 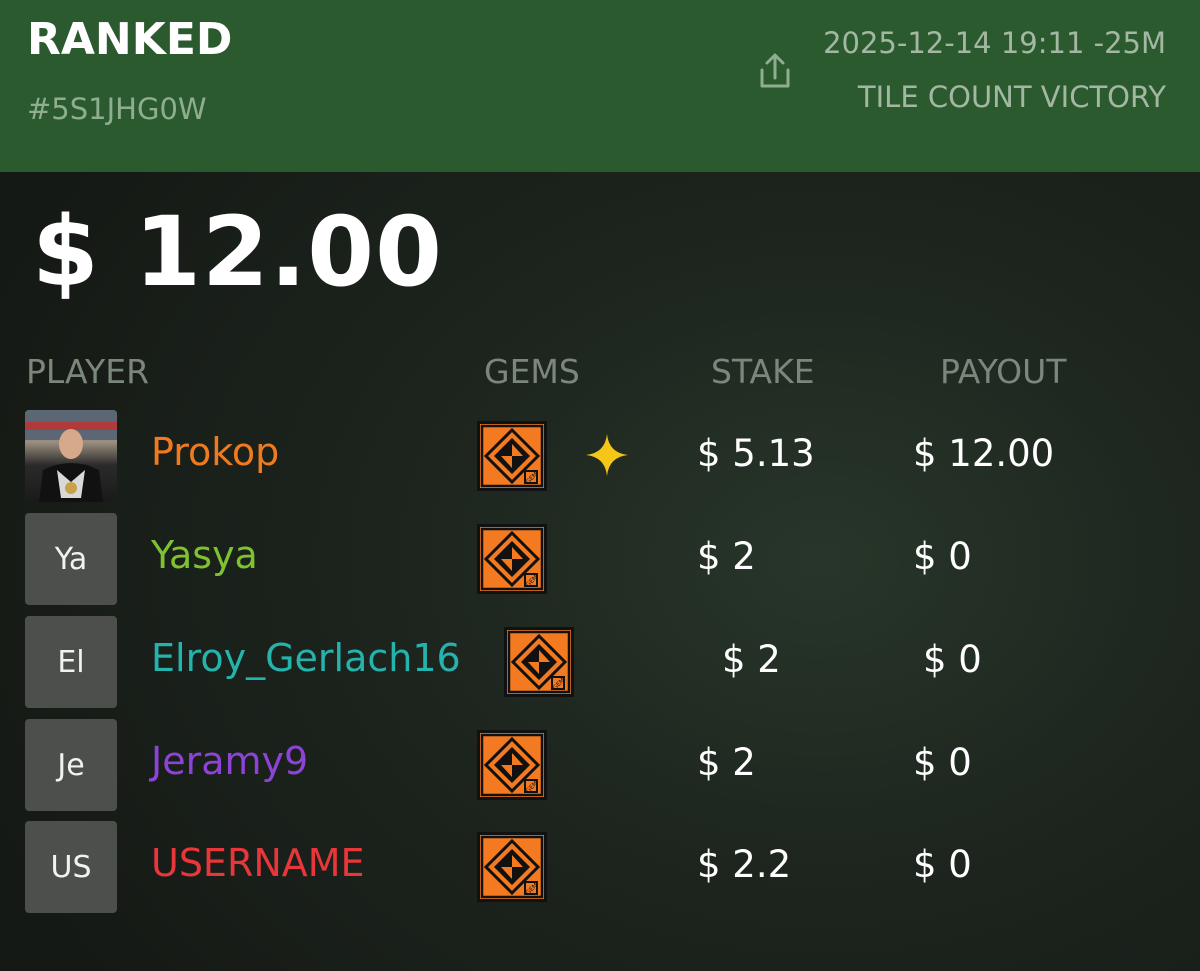 I want to click on payout-value: $ 12.00, so click(x=984, y=453).